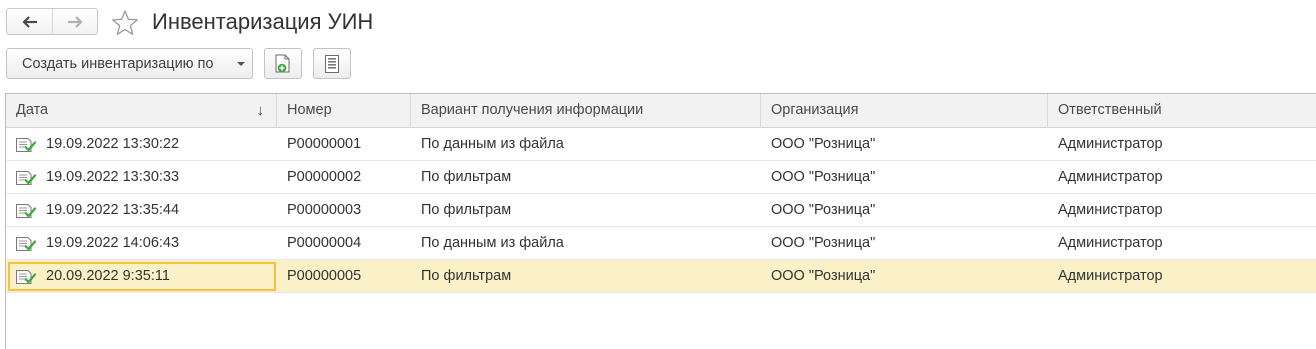 The image size is (1316, 349). I want to click on forward-button, so click(74, 21).